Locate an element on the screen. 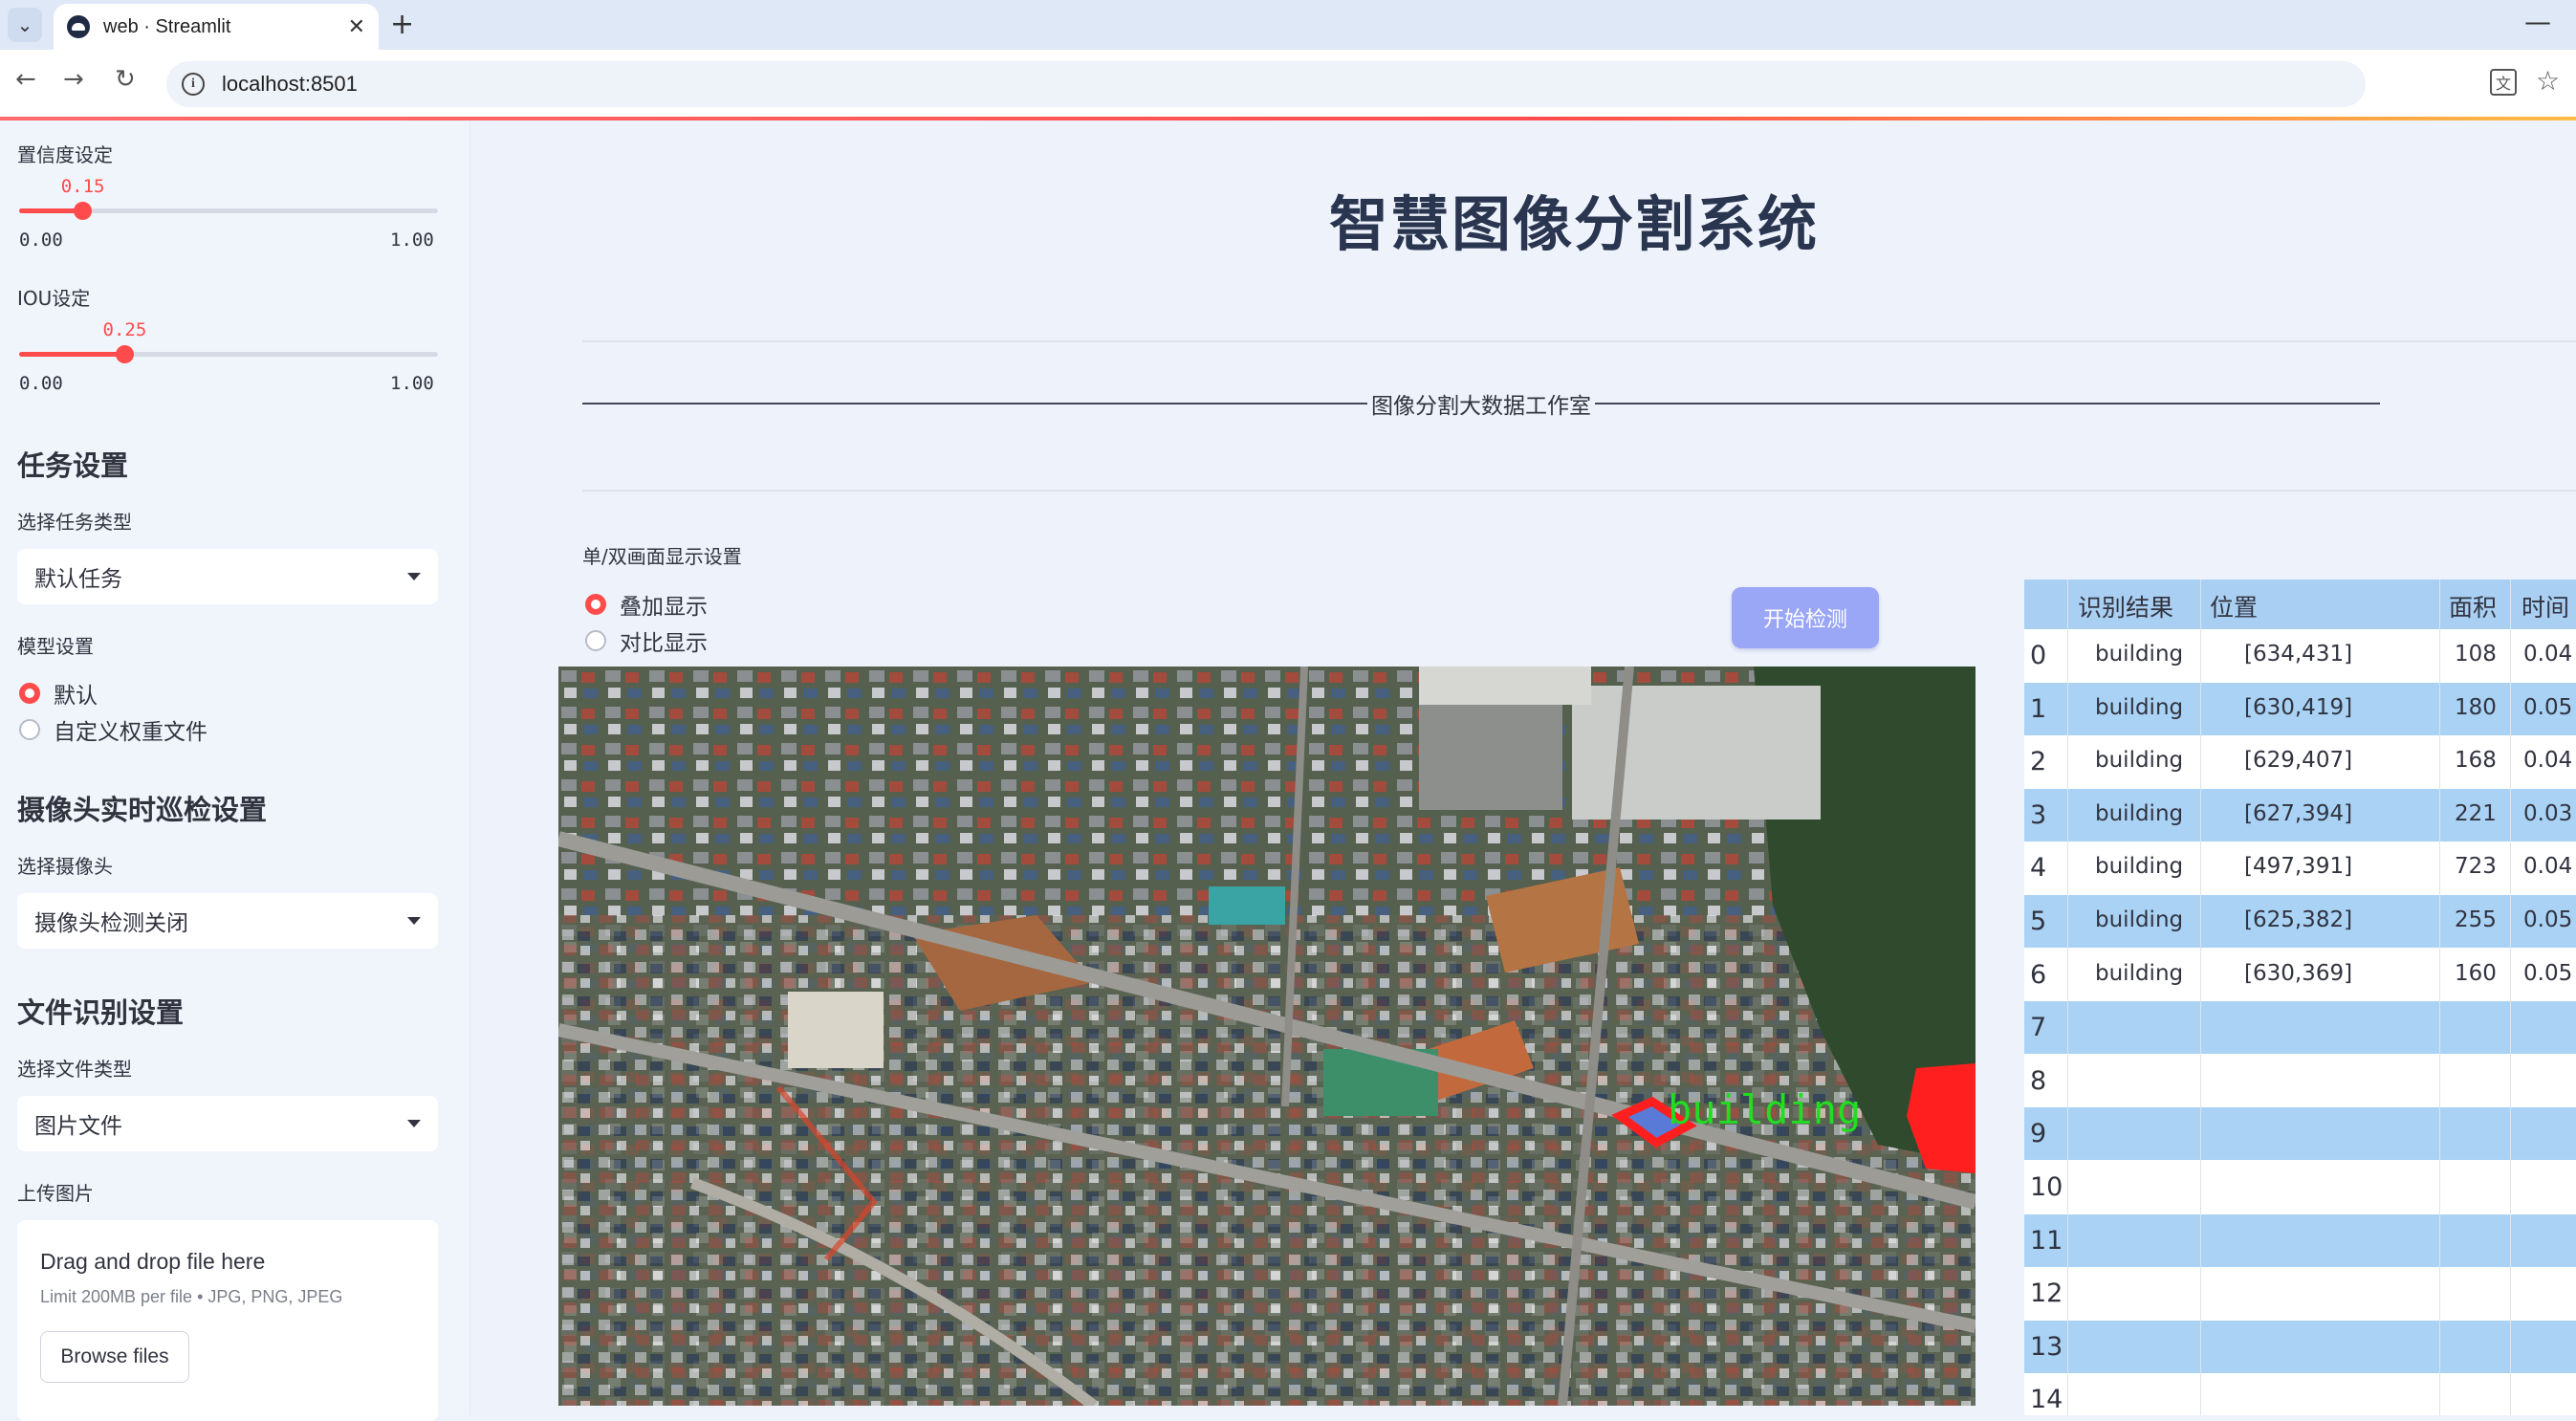  studio-subtitle: 图像分割大数据工作室 is located at coordinates (1481, 406).